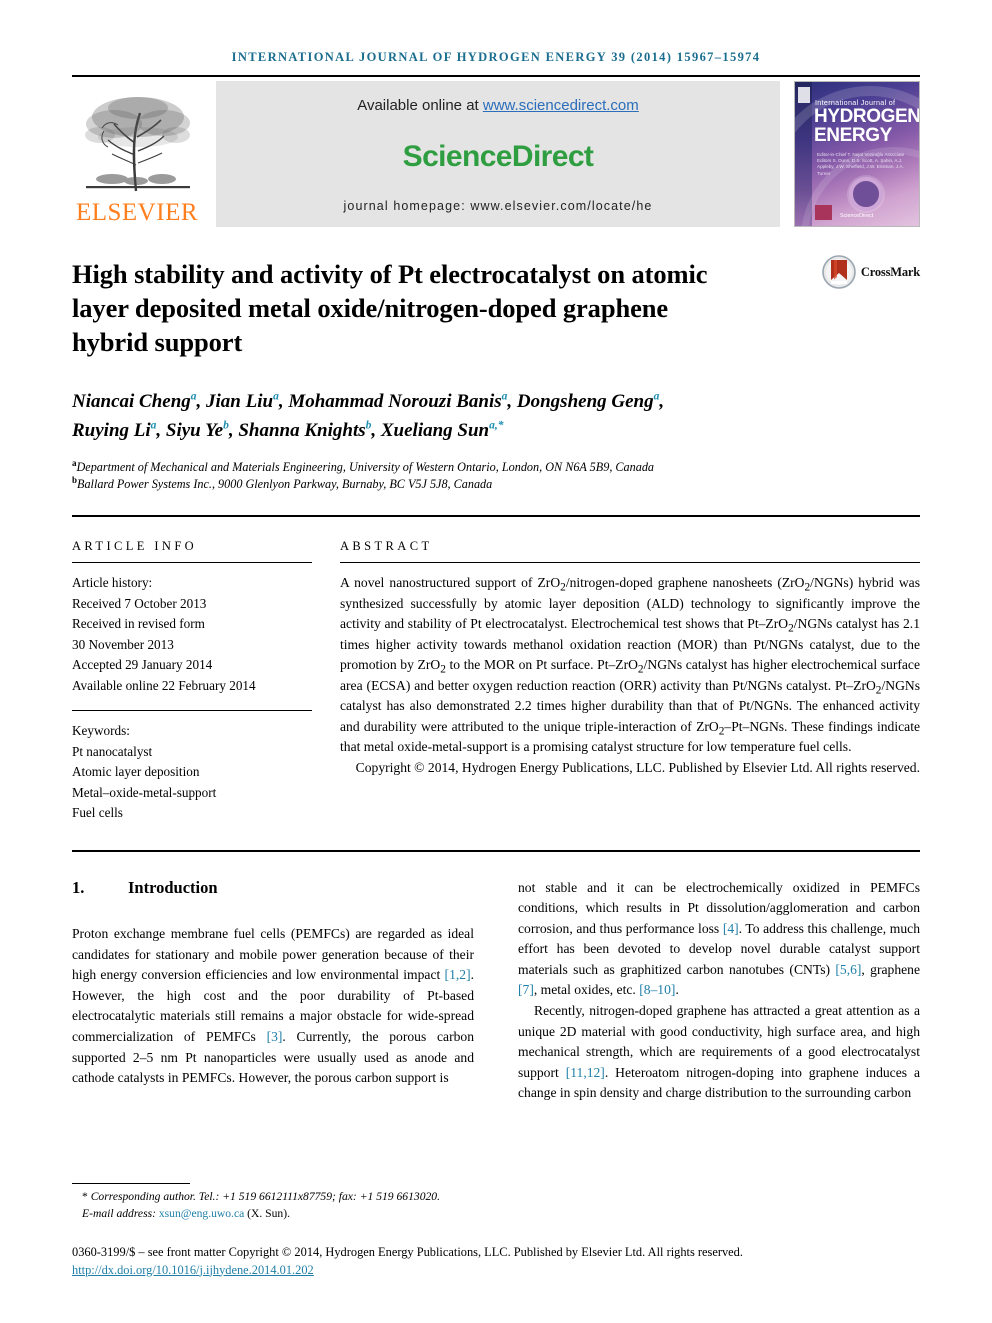  I want to click on elsevier-logo: ELSEVIER, so click(137, 154).